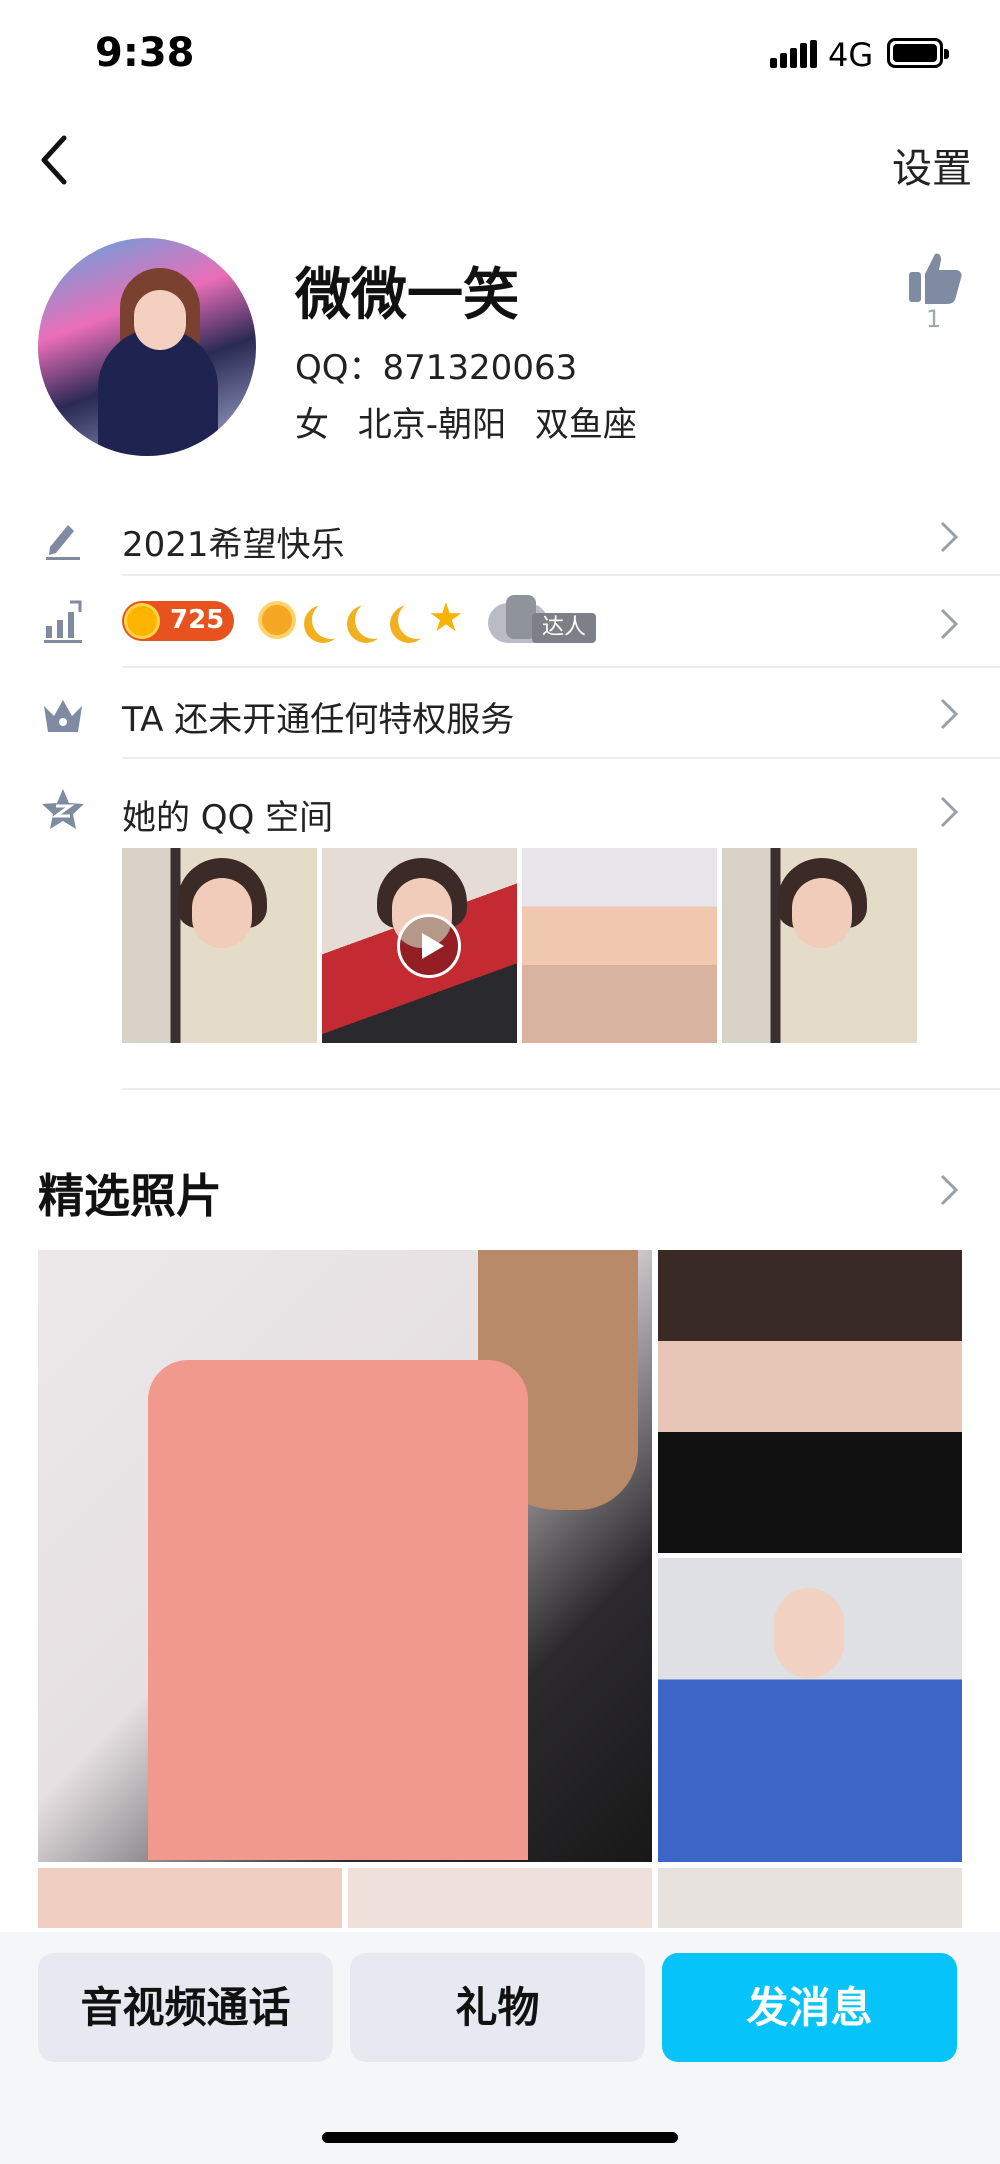 The image size is (1000, 2164). What do you see at coordinates (466, 425) in the screenshot?
I see `profile-meta: 女 北京-朝阳 双鱼座` at bounding box center [466, 425].